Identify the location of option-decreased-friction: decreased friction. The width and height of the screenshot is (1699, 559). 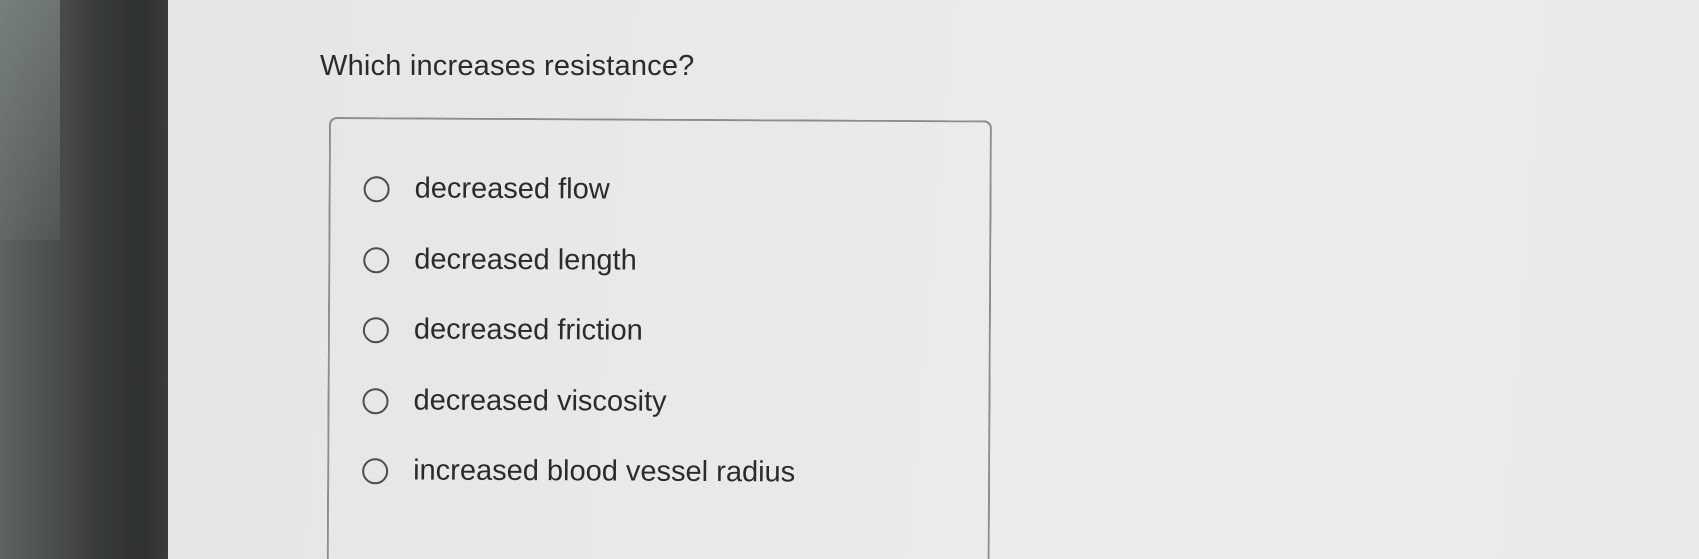
(502, 330).